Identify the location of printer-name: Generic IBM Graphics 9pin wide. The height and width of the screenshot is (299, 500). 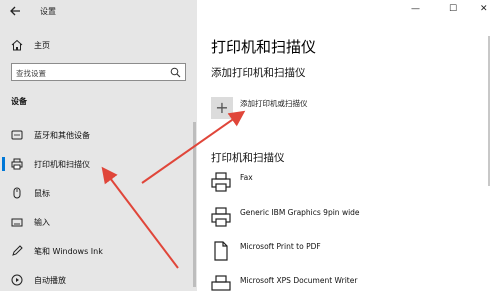
(300, 212).